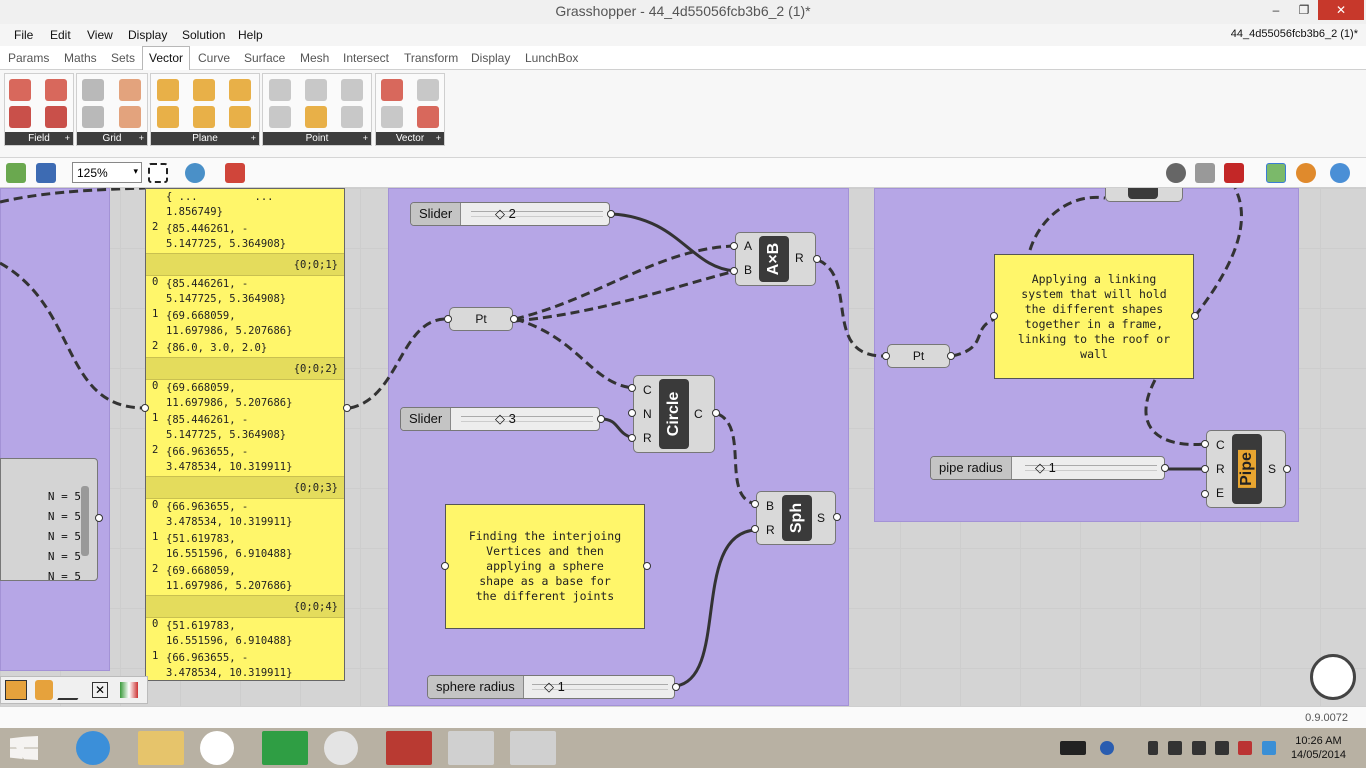 The image size is (1366, 768). Describe the element at coordinates (20, 117) in the screenshot. I see `field-point-charge-icon` at that location.